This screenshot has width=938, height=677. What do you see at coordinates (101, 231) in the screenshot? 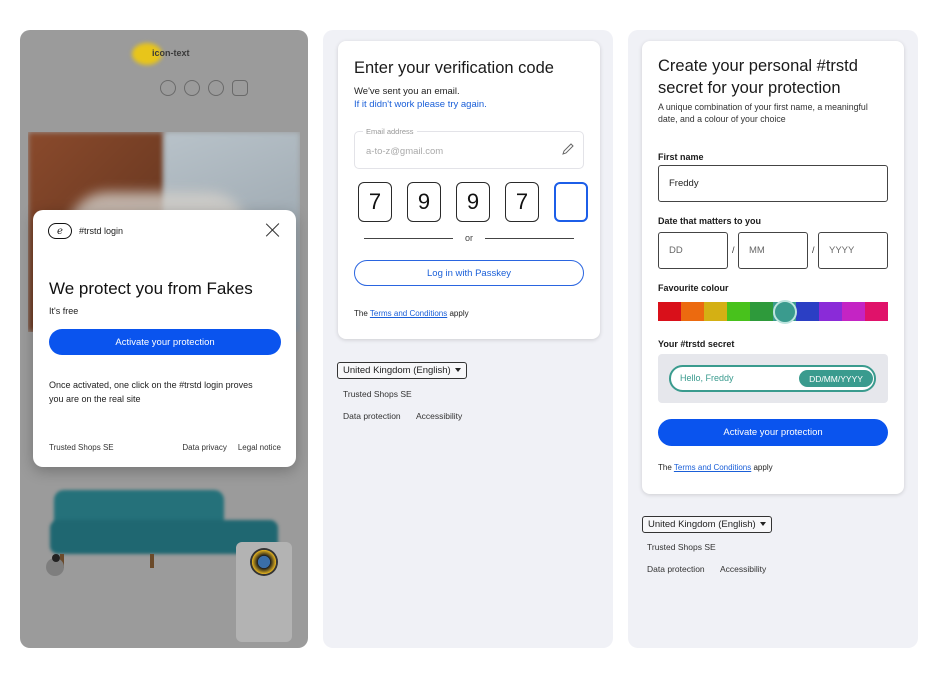
I see `trstd-login-label: #trstd login` at bounding box center [101, 231].